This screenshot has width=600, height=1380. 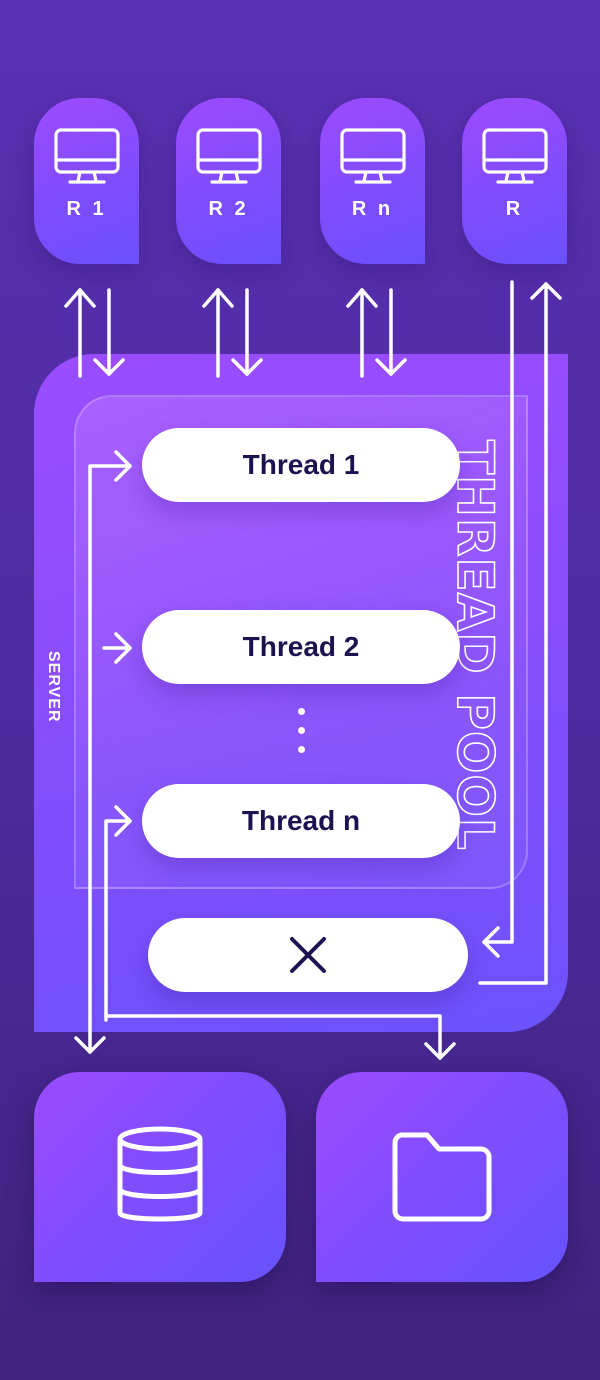 I want to click on client-r1: R 1, so click(x=86, y=181).